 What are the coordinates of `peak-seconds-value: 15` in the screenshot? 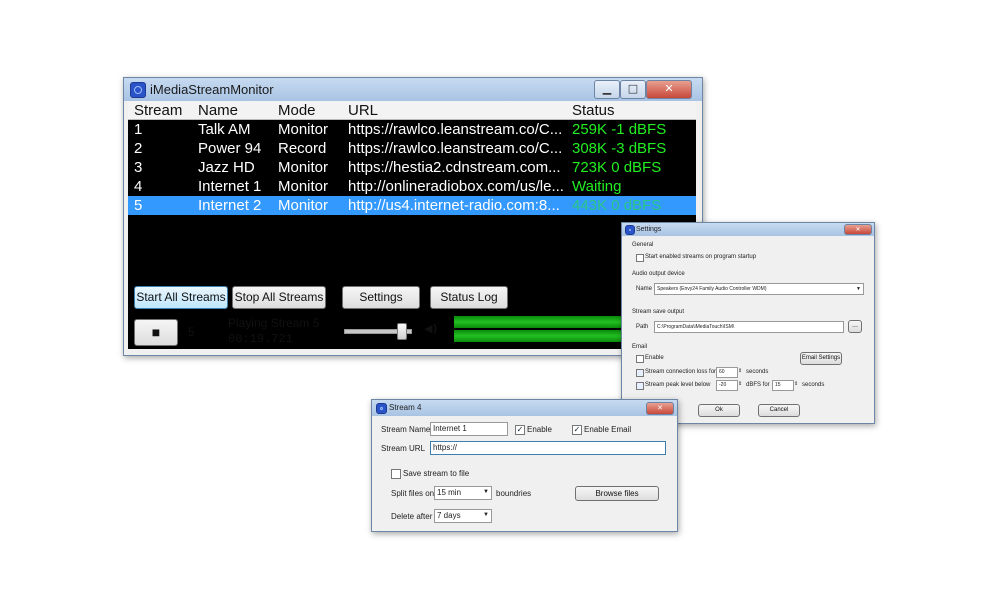 It's located at (778, 385).